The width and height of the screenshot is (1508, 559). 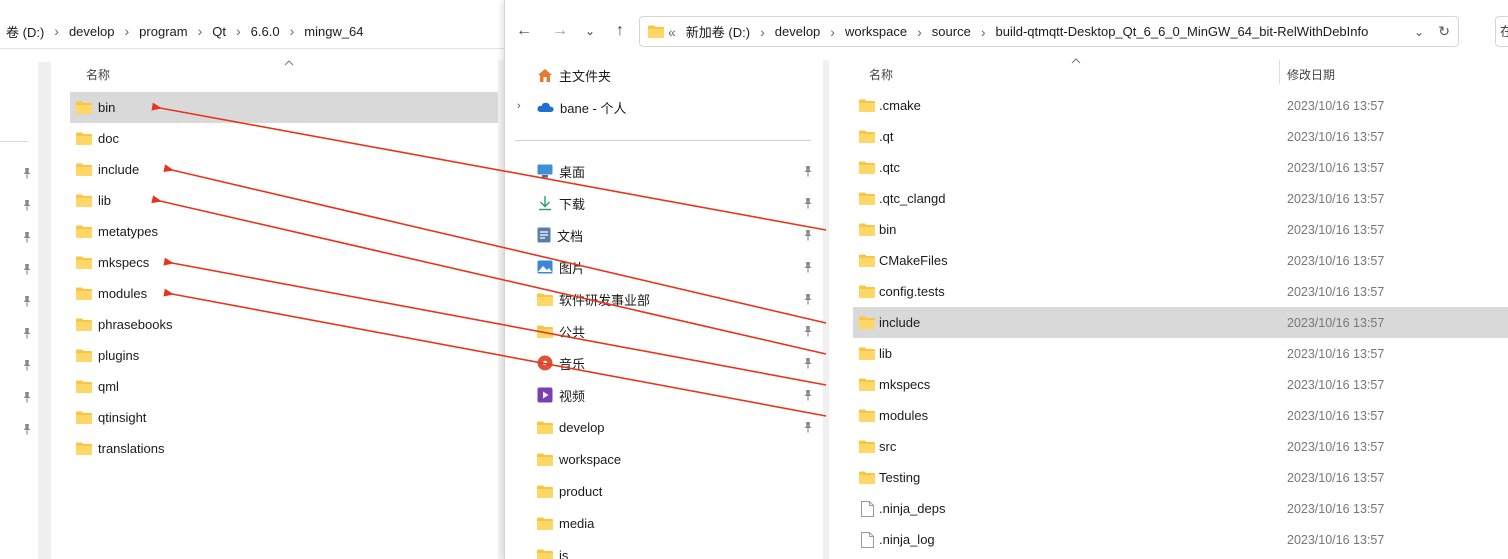 What do you see at coordinates (1180, 415) in the screenshot?
I see `list-item: modules 2023/10/16 13:57` at bounding box center [1180, 415].